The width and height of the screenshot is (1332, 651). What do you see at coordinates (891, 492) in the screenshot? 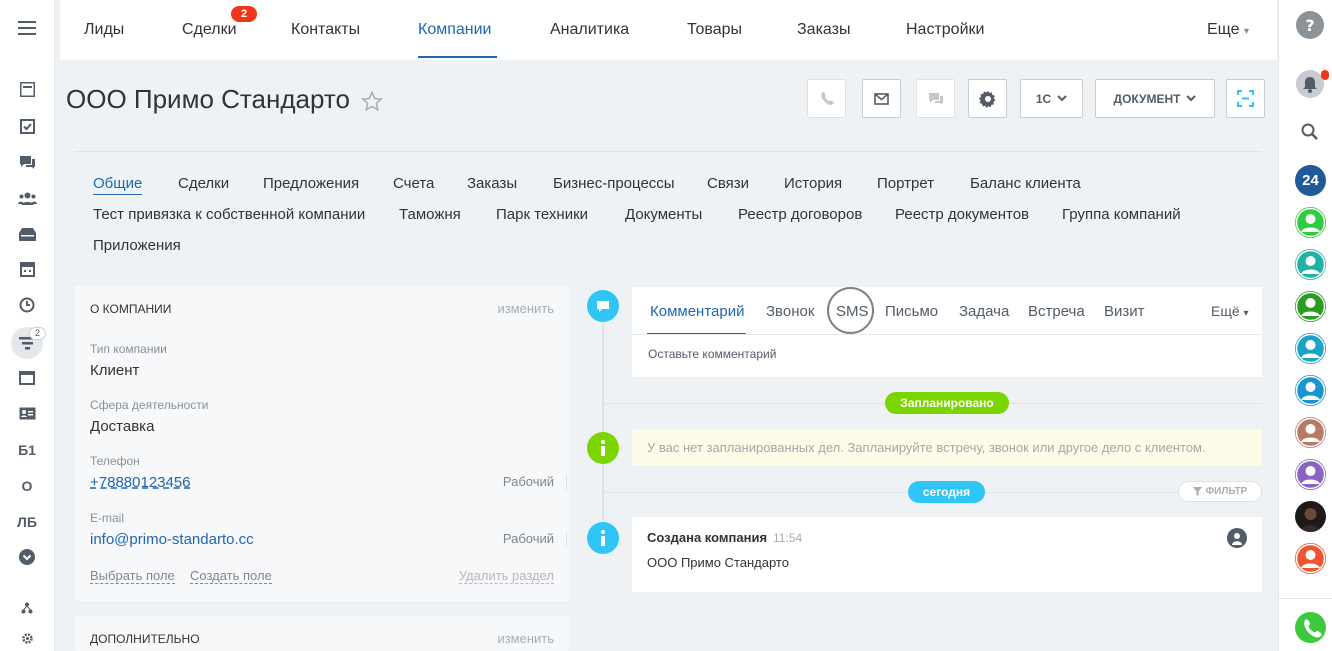
I see `today-divider` at bounding box center [891, 492].